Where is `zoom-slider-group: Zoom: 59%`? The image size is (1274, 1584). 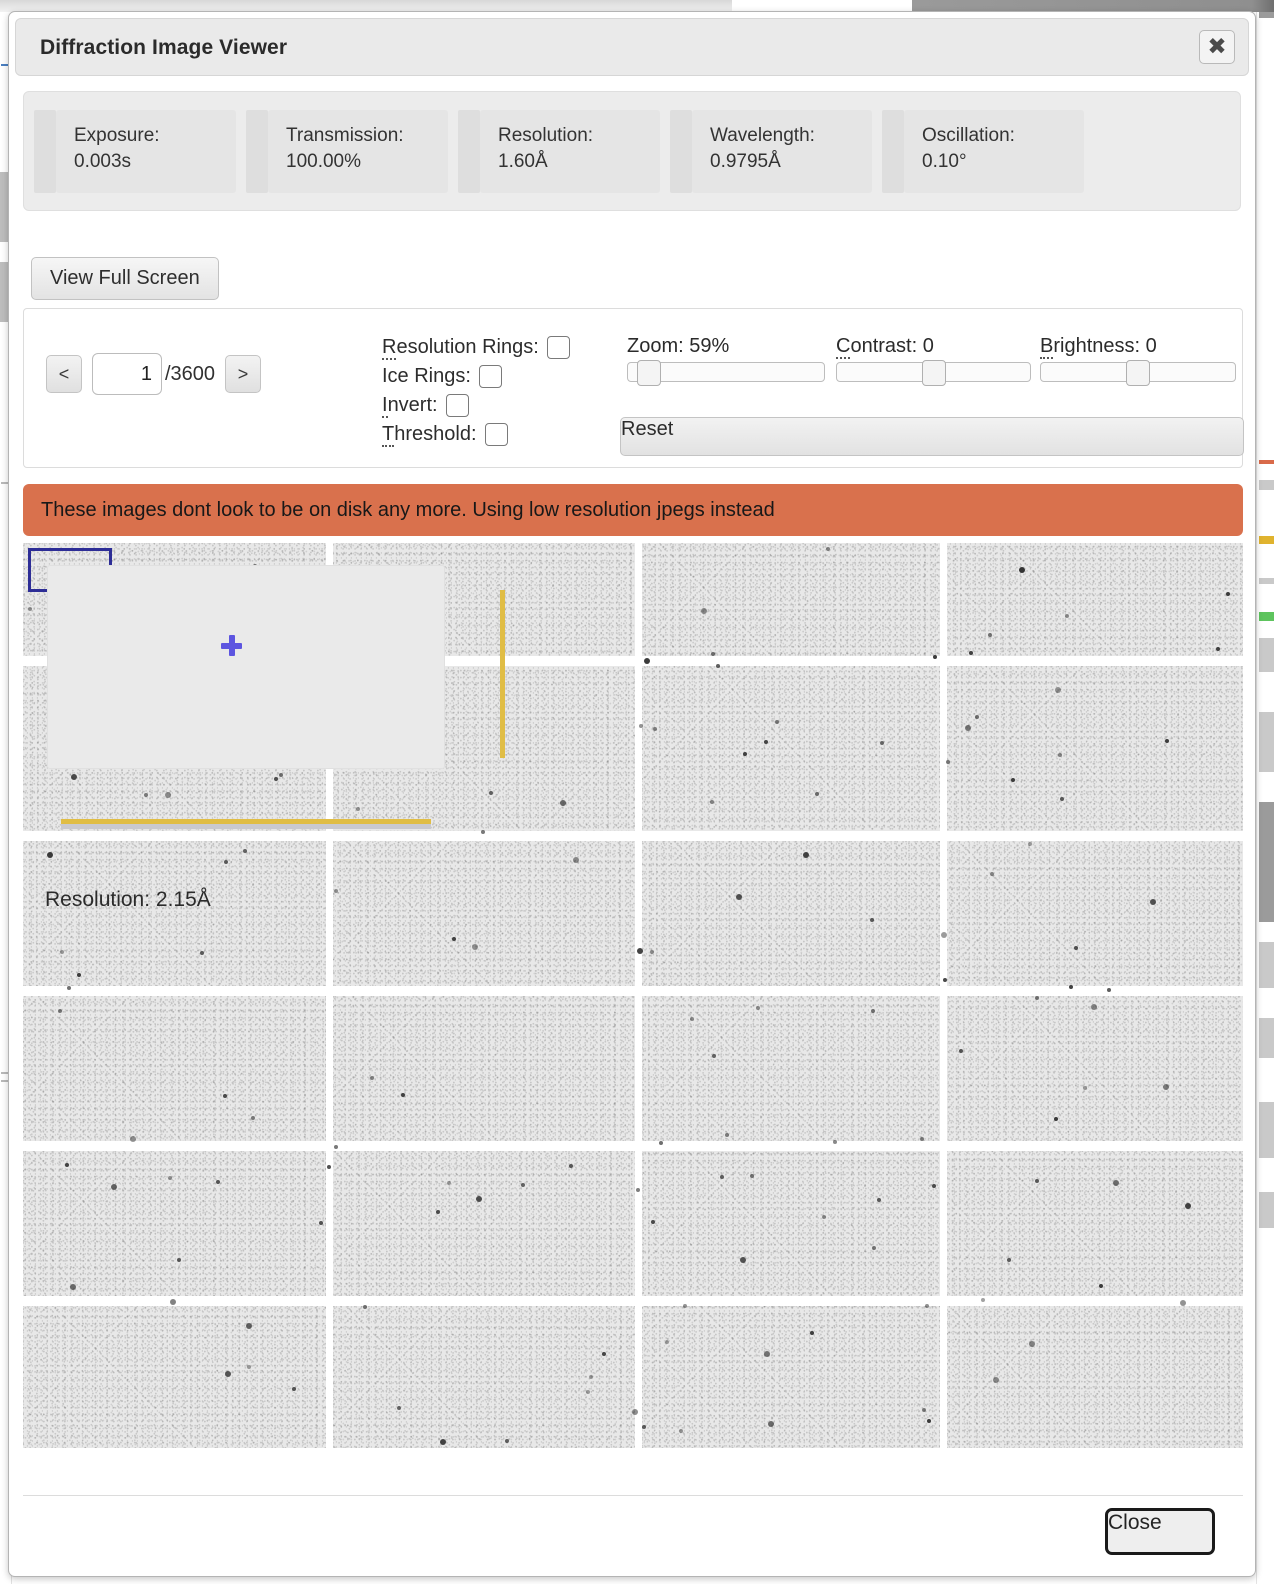
zoom-slider-group: Zoom: 59% is located at coordinates (726, 360).